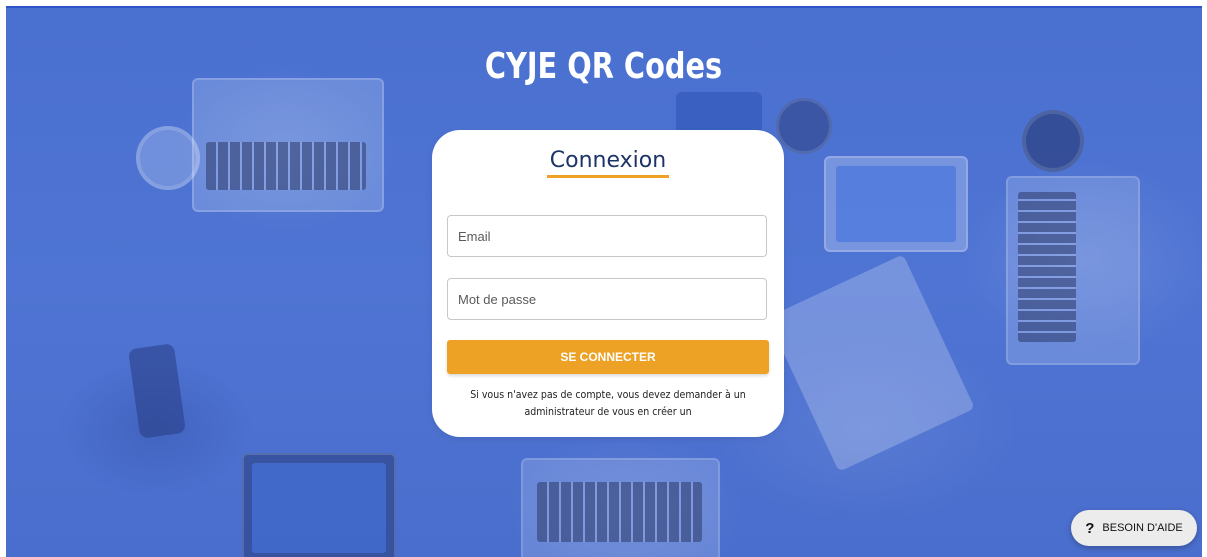  I want to click on heading-underline, so click(608, 176).